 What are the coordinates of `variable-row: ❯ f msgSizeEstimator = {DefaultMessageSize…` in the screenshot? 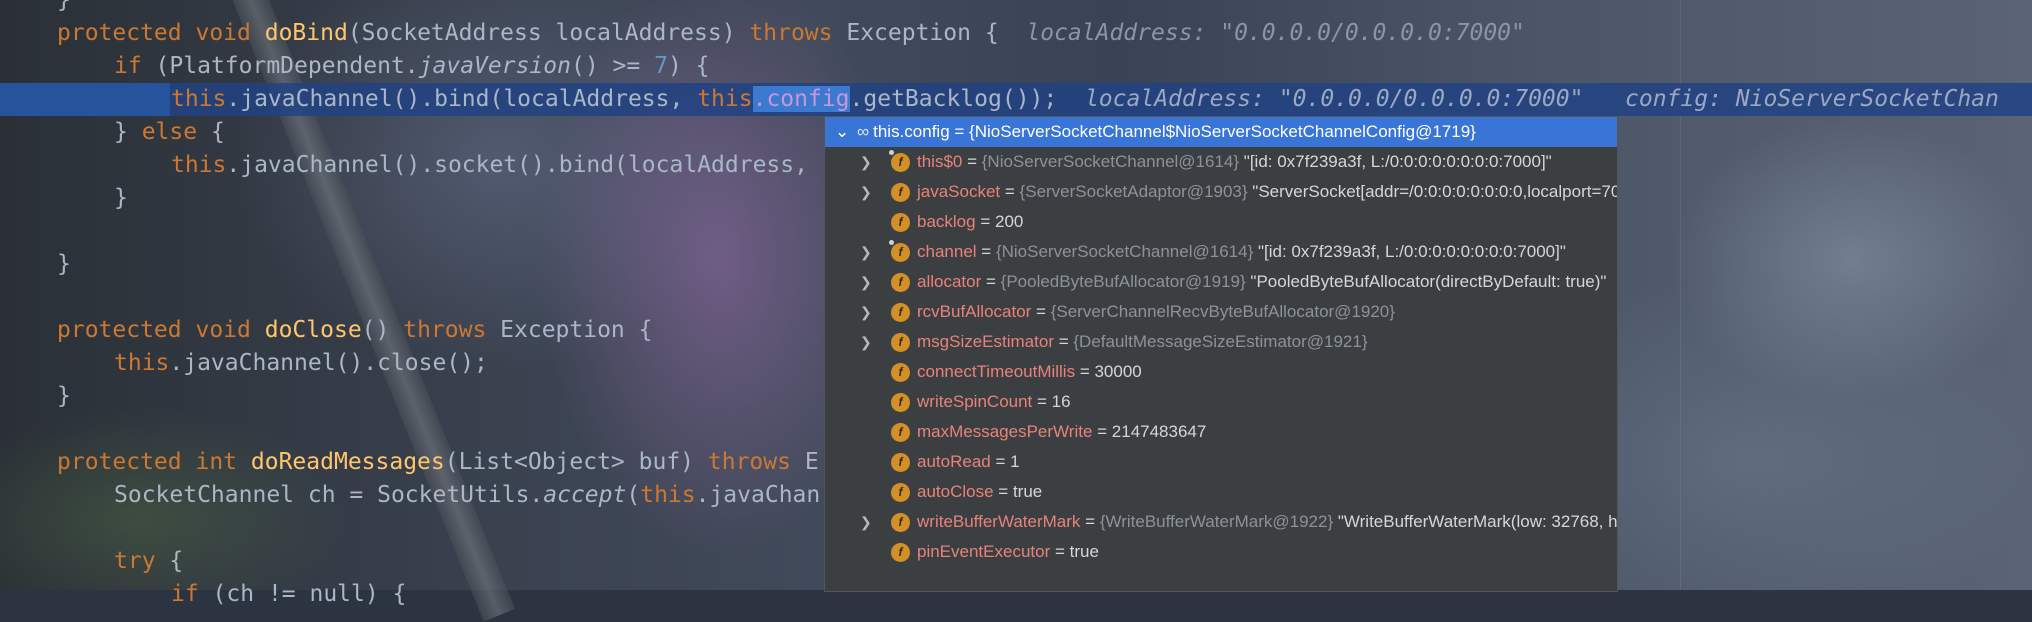 It's located at (1221, 342).